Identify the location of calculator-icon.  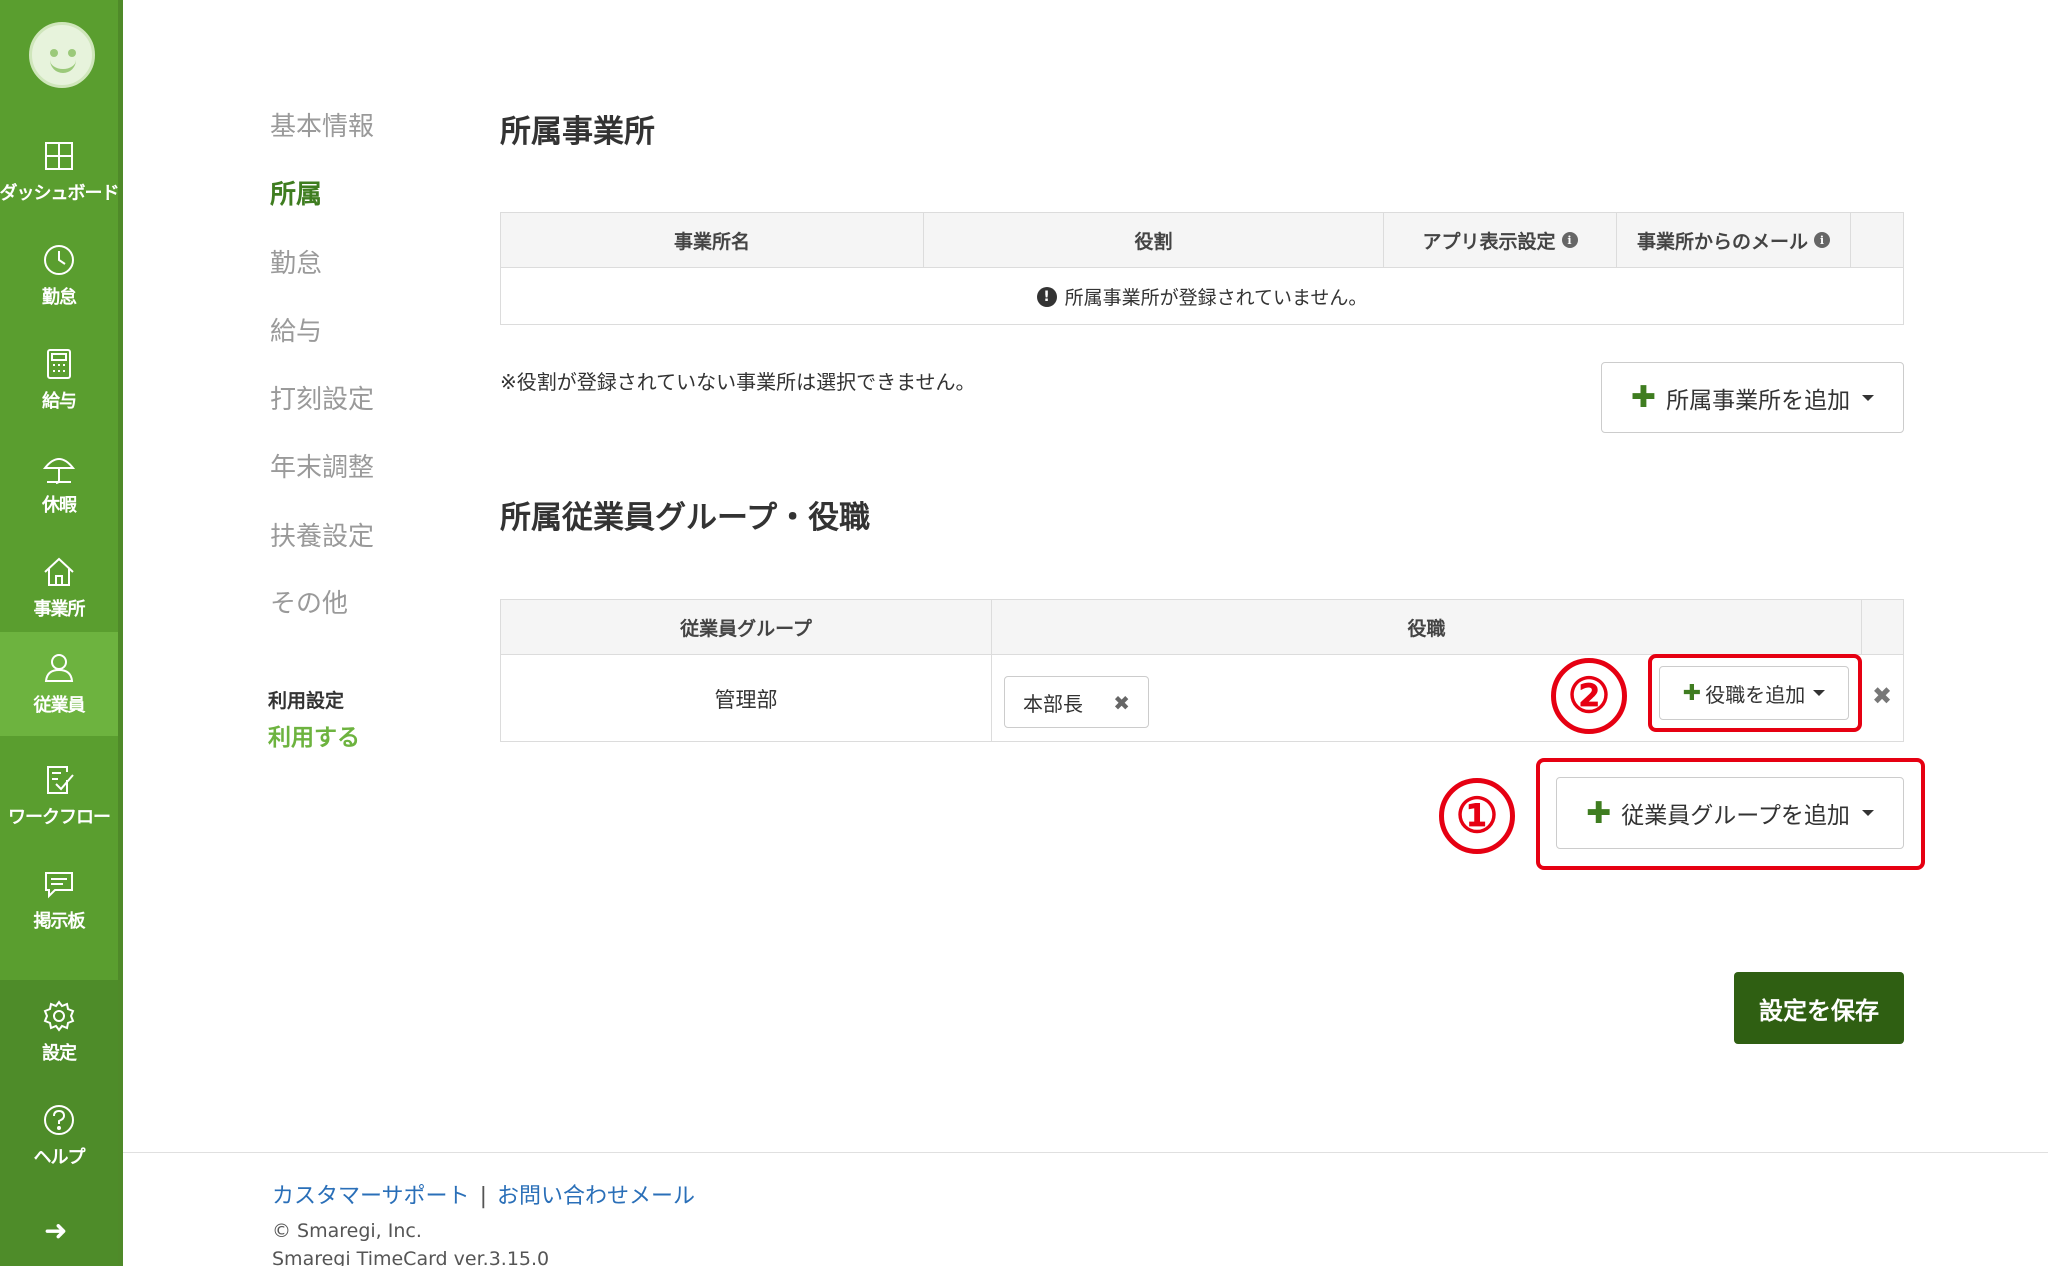
(59, 364).